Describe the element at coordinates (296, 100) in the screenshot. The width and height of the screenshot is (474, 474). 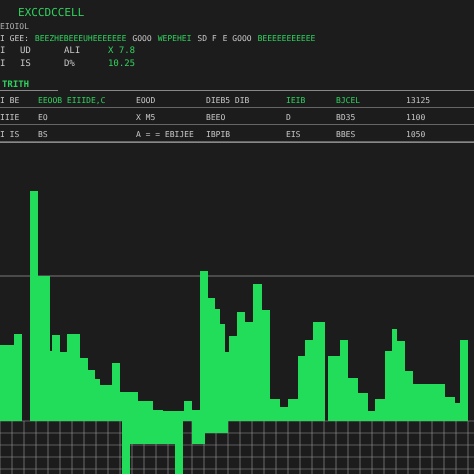
I see `table-cell-text: IEIB` at that location.